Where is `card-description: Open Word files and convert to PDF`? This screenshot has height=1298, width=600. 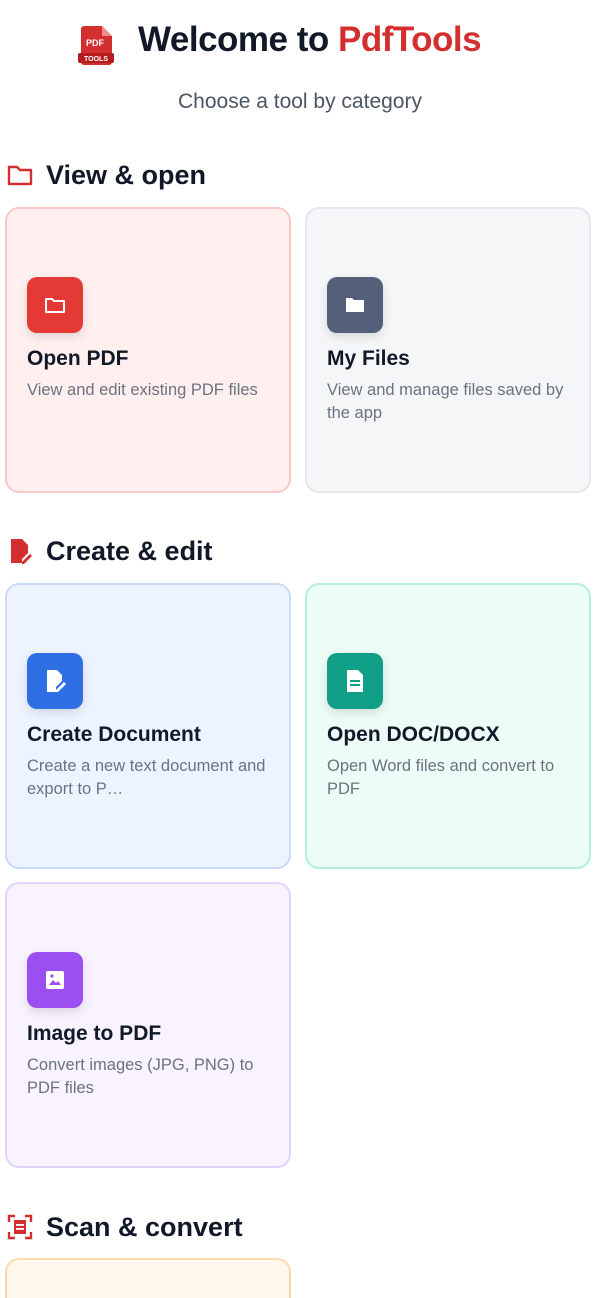
card-description: Open Word files and convert to PDF is located at coordinates (441, 777).